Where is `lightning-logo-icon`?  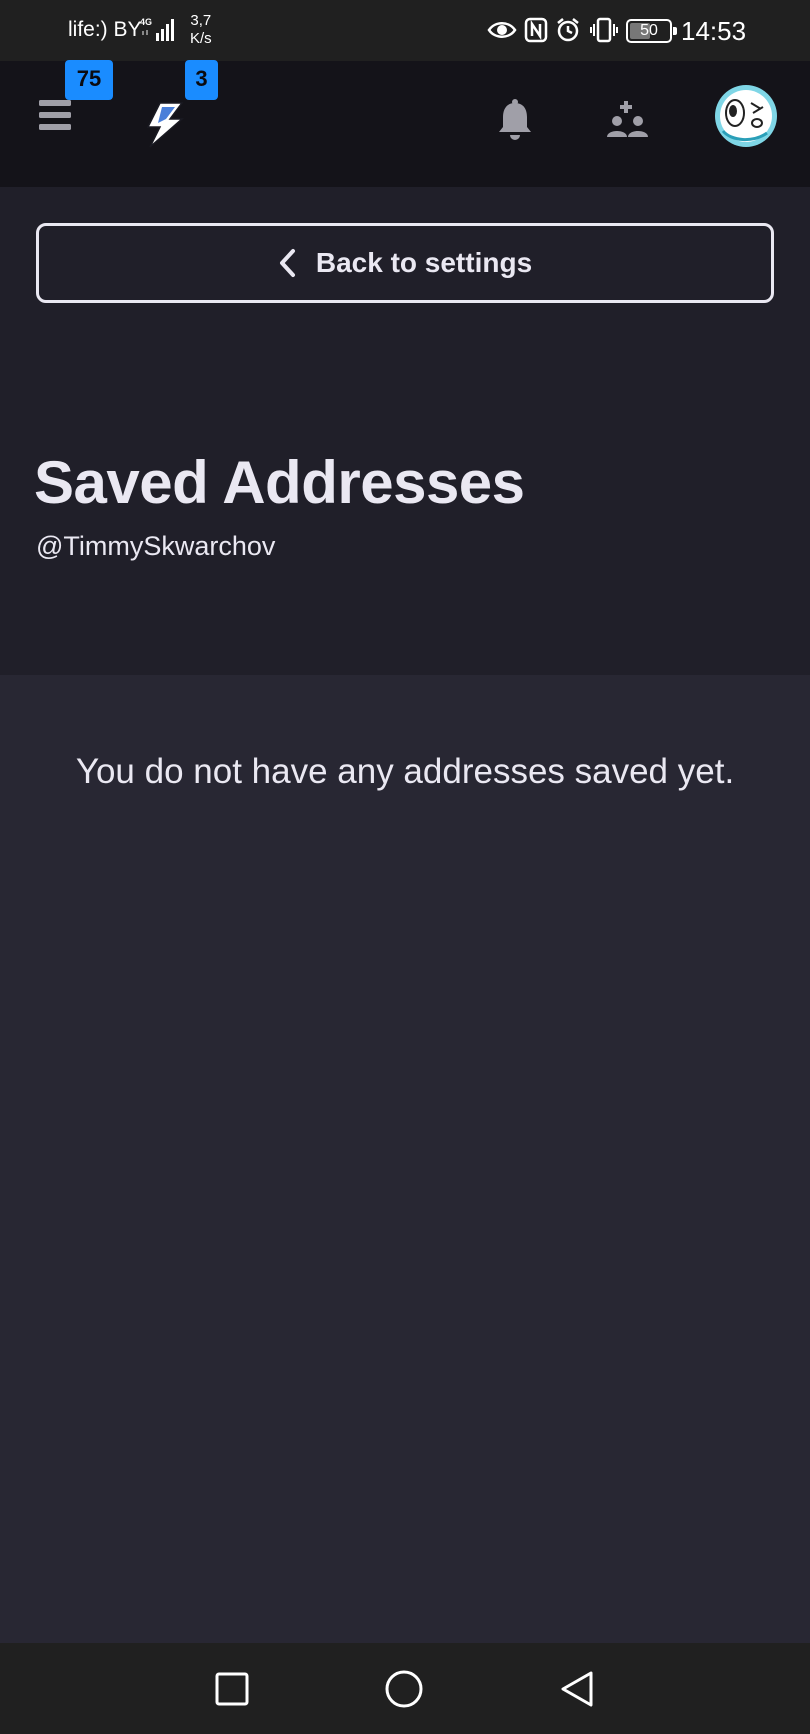
lightning-logo-icon is located at coordinates (165, 125).